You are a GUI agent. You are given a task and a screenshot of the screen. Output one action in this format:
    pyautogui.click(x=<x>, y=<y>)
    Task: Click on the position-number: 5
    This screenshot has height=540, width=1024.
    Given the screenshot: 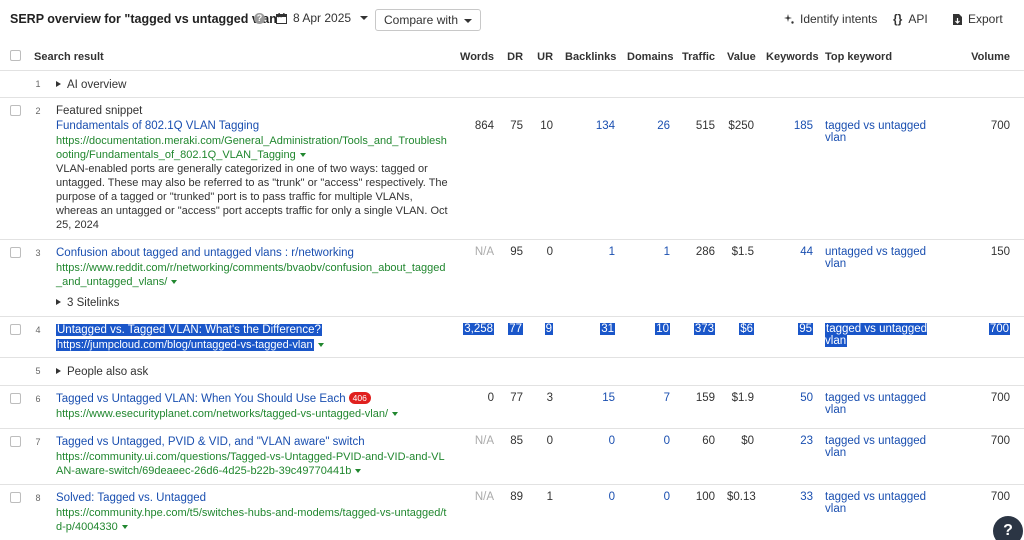 What is the action you would take?
    pyautogui.click(x=38, y=371)
    